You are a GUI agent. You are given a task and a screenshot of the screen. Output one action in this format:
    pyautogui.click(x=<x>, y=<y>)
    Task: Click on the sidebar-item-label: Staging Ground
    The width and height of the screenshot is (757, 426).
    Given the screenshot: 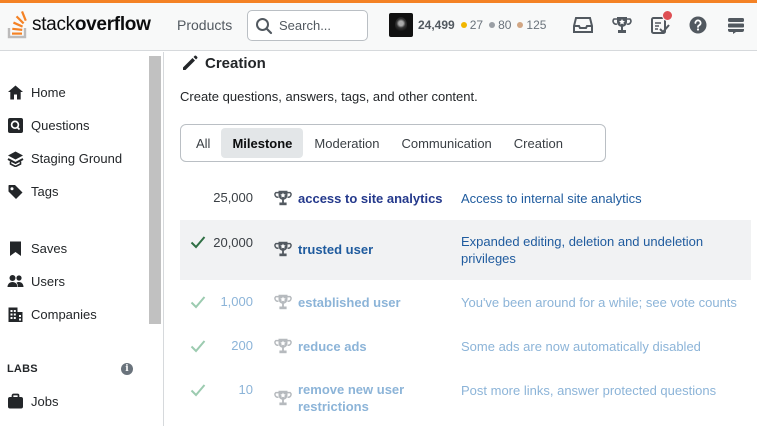 What is the action you would take?
    pyautogui.click(x=77, y=158)
    